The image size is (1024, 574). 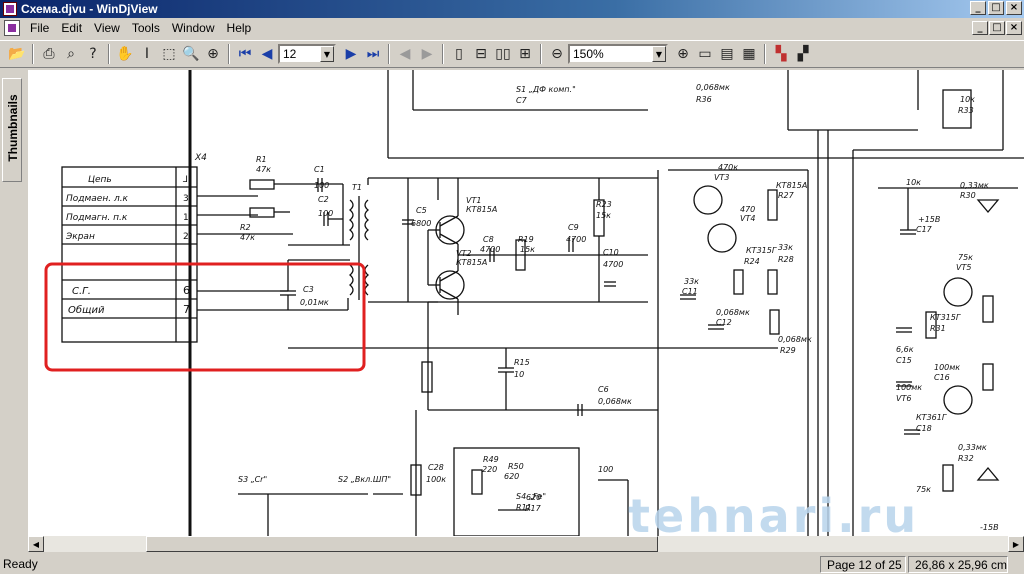 What do you see at coordinates (307, 54) in the screenshot?
I see `page-number-combo: 12 ▼` at bounding box center [307, 54].